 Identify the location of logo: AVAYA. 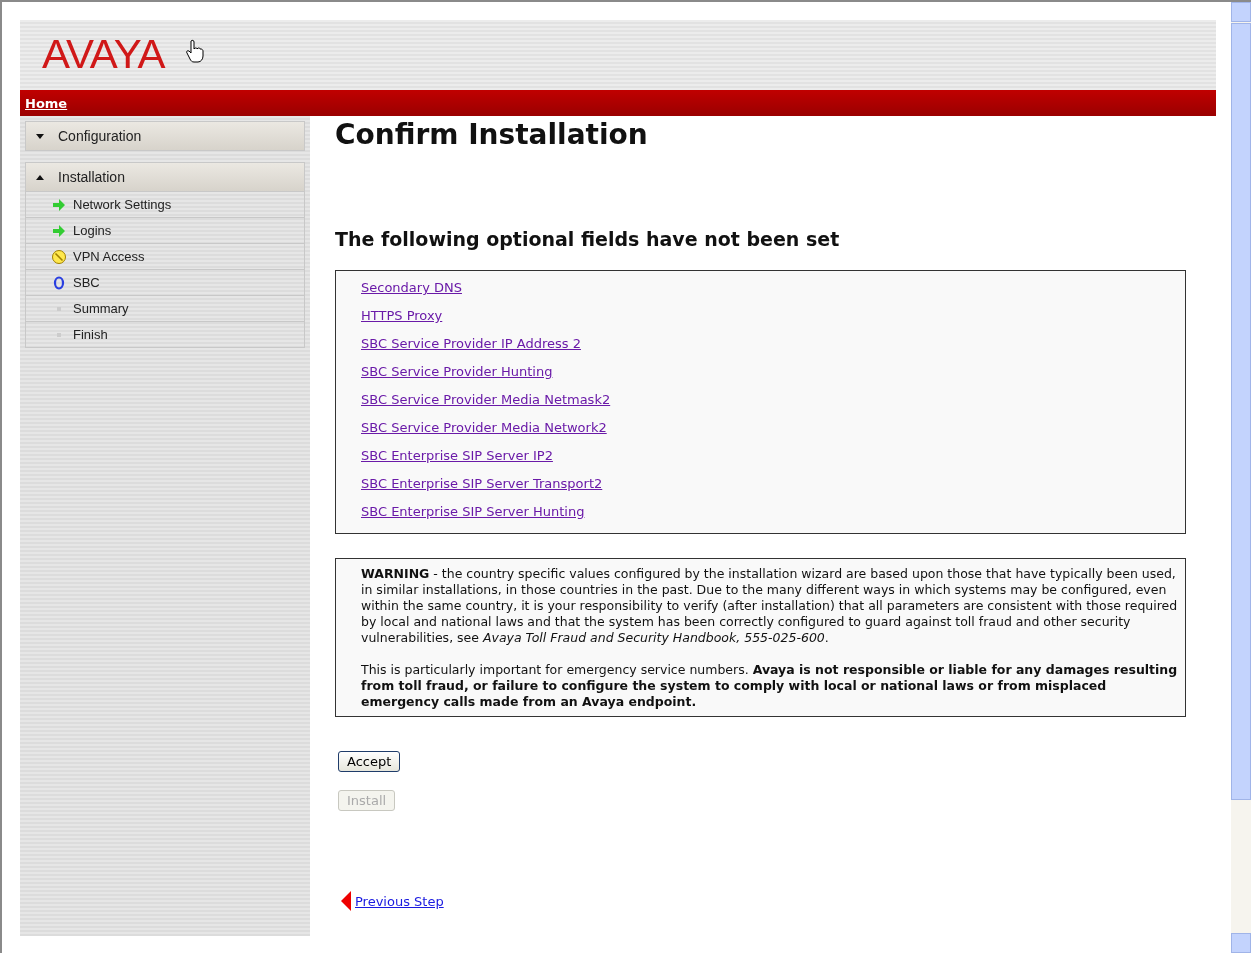
(103, 55).